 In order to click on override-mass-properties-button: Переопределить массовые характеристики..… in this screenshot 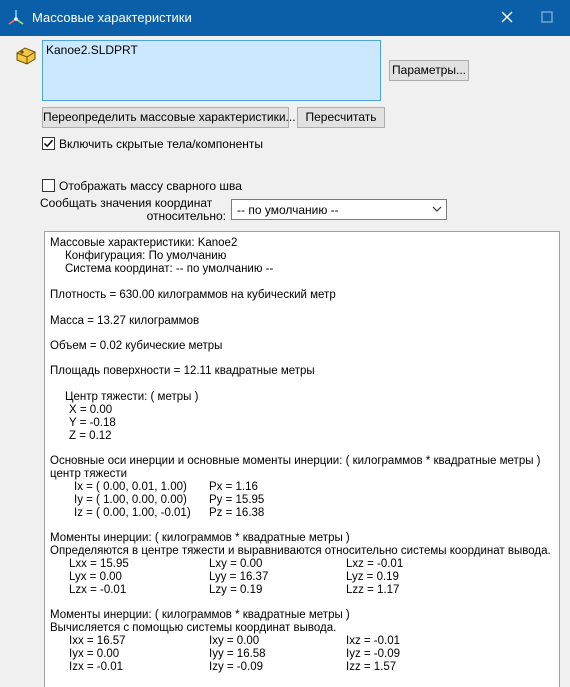, I will do `click(169, 117)`.